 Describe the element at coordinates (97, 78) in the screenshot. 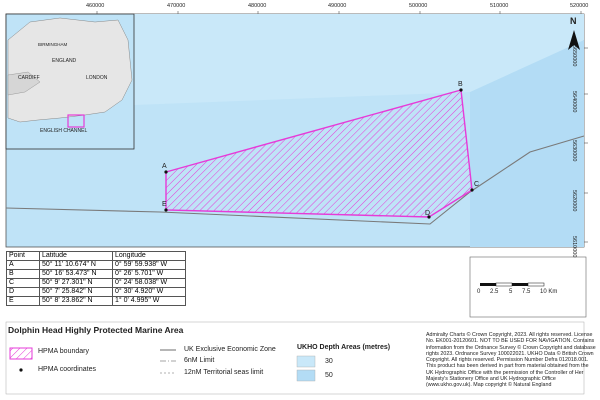

I see `inset-label-london: LONDON` at that location.